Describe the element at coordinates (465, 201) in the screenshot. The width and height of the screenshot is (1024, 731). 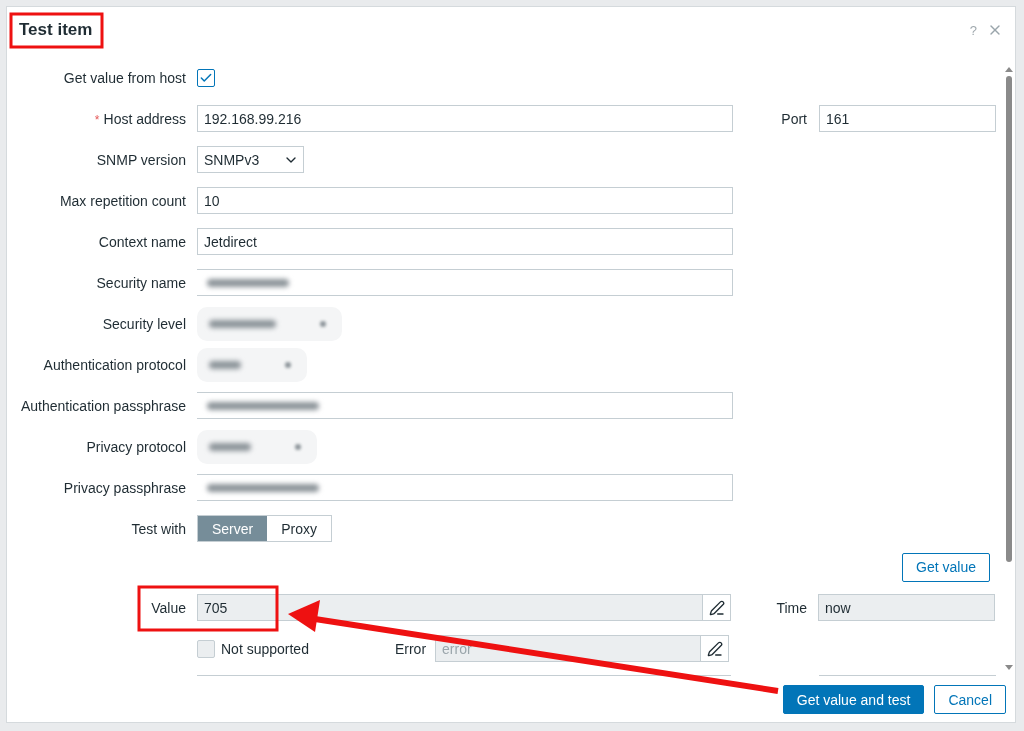
I see `input-field: 10` at that location.